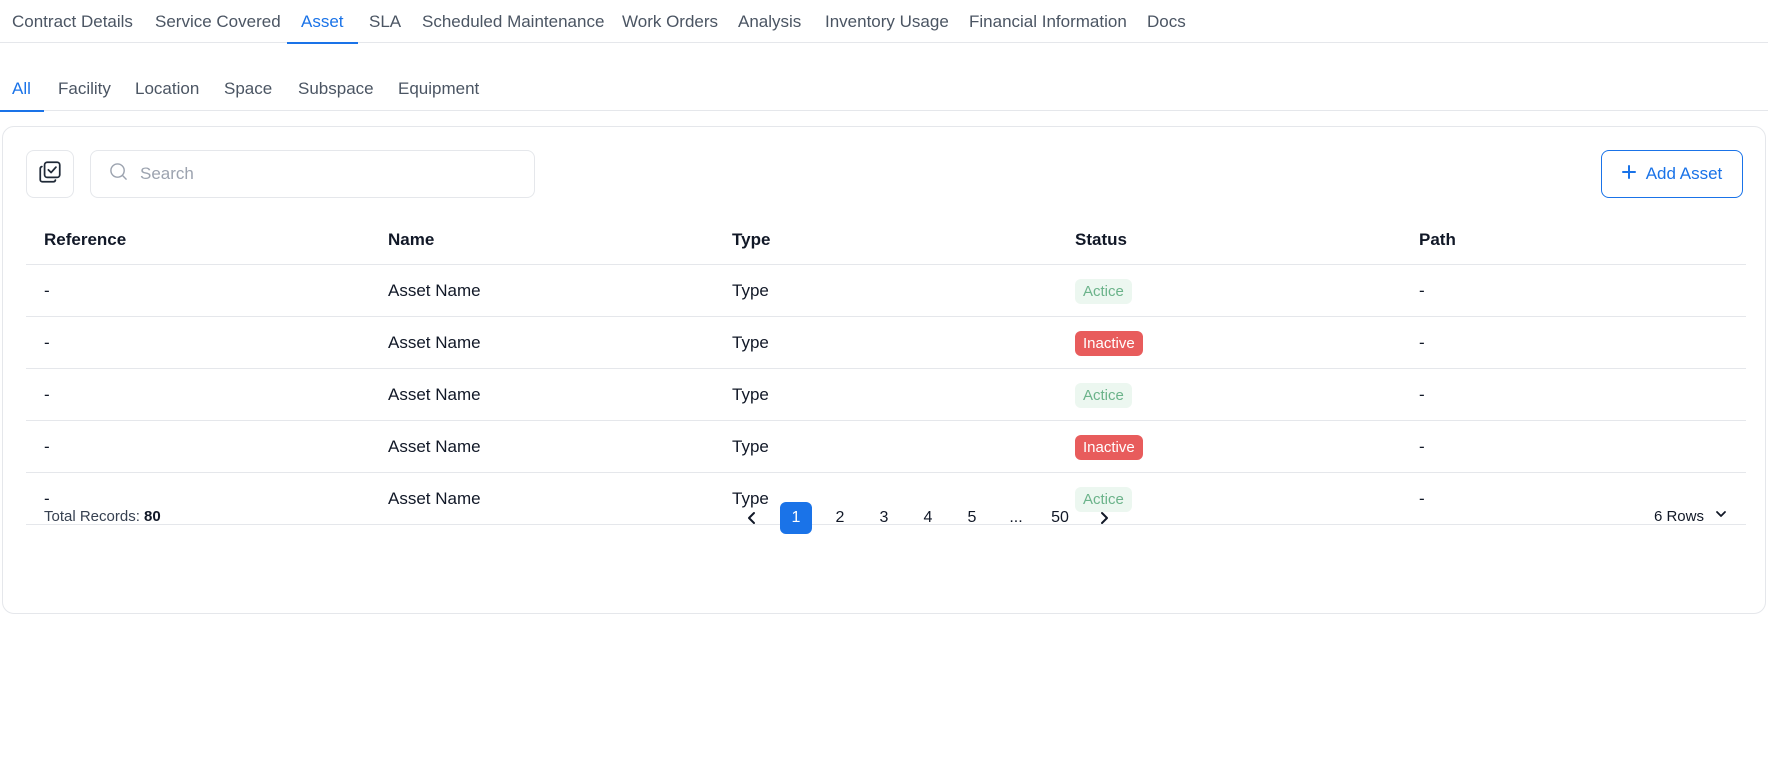  I want to click on tab-financial-information: Financial Information, so click(1048, 21).